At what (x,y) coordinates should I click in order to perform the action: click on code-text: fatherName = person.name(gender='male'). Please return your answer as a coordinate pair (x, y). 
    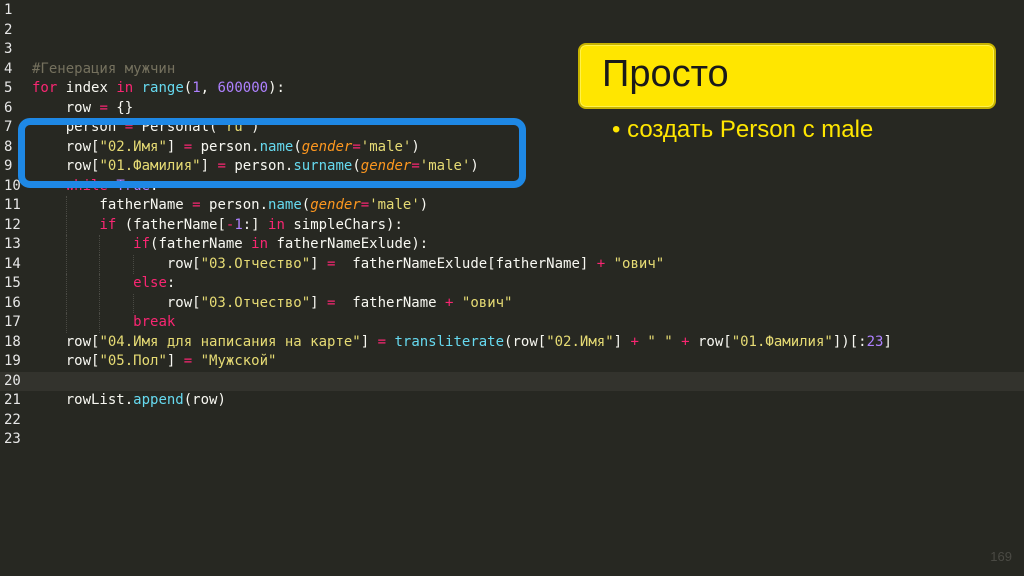
    Looking at the image, I should click on (230, 206).